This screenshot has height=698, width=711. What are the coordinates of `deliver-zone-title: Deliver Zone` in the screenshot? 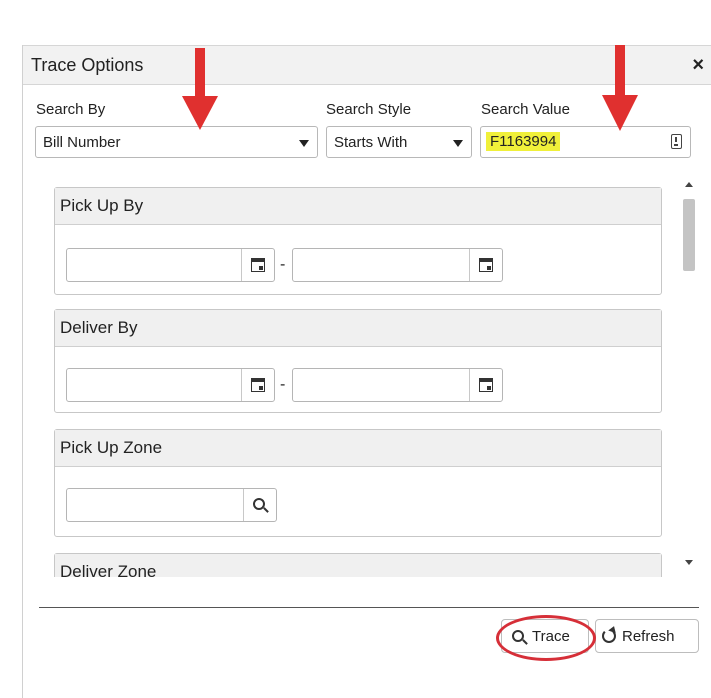 It's located at (108, 569).